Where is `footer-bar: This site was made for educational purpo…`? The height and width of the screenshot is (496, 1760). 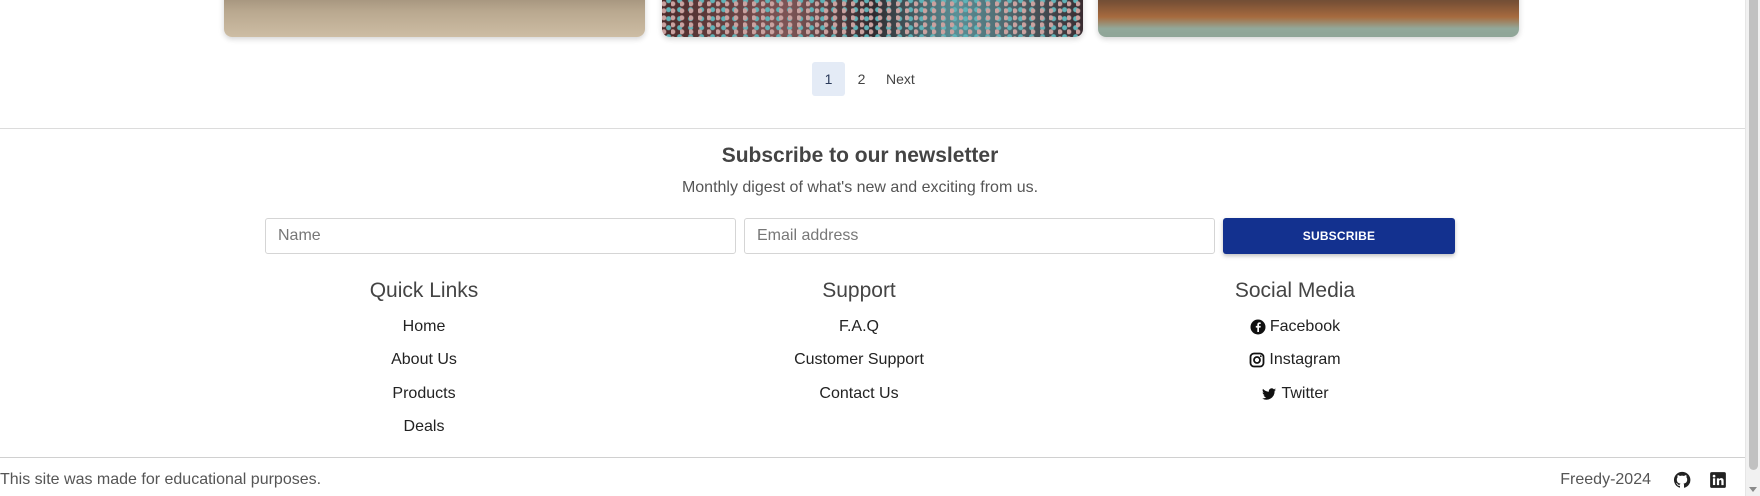
footer-bar: This site was made for educational purpo… is located at coordinates (872, 480).